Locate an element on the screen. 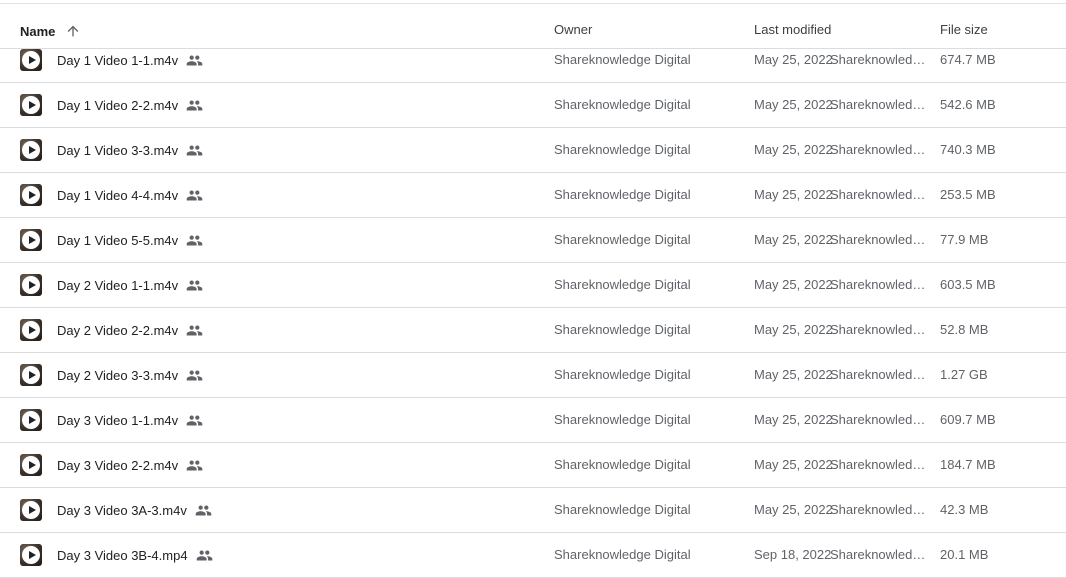 The width and height of the screenshot is (1066, 578). file-name: Day 3 Video 2-2.m4v is located at coordinates (118, 465).